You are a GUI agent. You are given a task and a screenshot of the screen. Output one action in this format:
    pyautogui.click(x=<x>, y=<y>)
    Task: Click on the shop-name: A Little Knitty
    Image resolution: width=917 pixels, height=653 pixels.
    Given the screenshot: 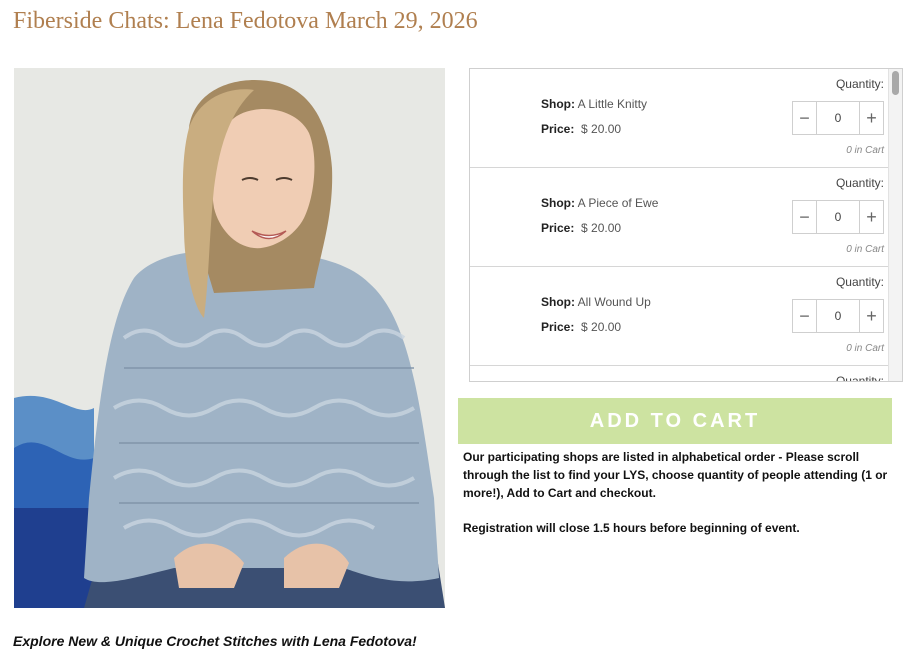 What is the action you would take?
    pyautogui.click(x=612, y=104)
    